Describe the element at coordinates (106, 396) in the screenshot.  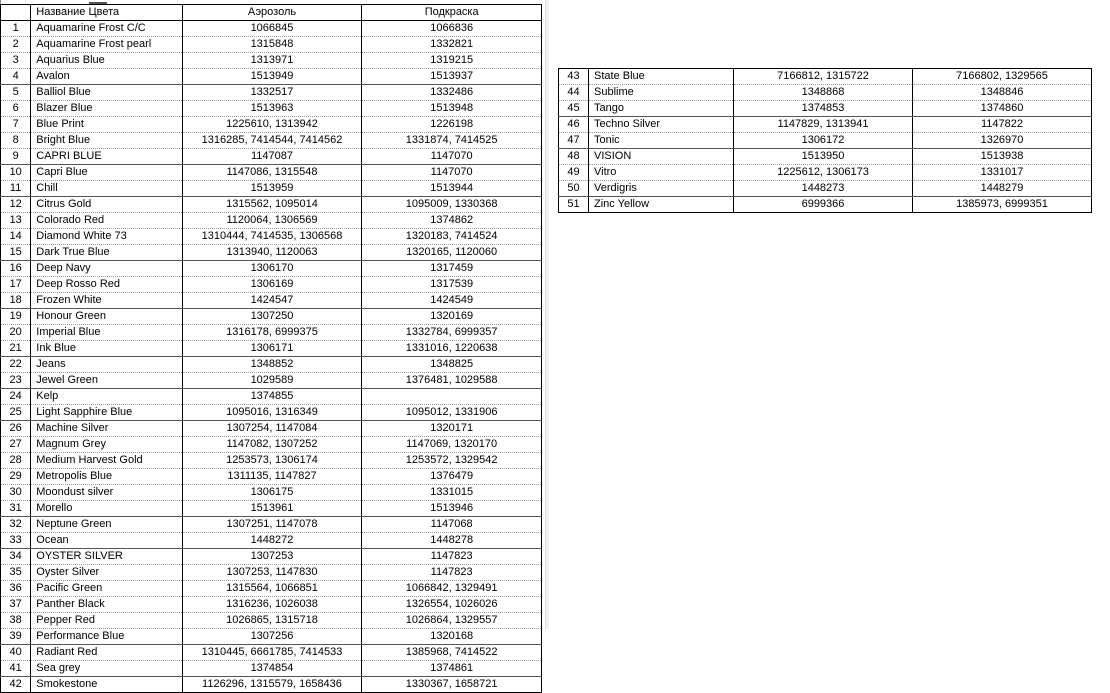
I see `cell-color-name: Kelp` at that location.